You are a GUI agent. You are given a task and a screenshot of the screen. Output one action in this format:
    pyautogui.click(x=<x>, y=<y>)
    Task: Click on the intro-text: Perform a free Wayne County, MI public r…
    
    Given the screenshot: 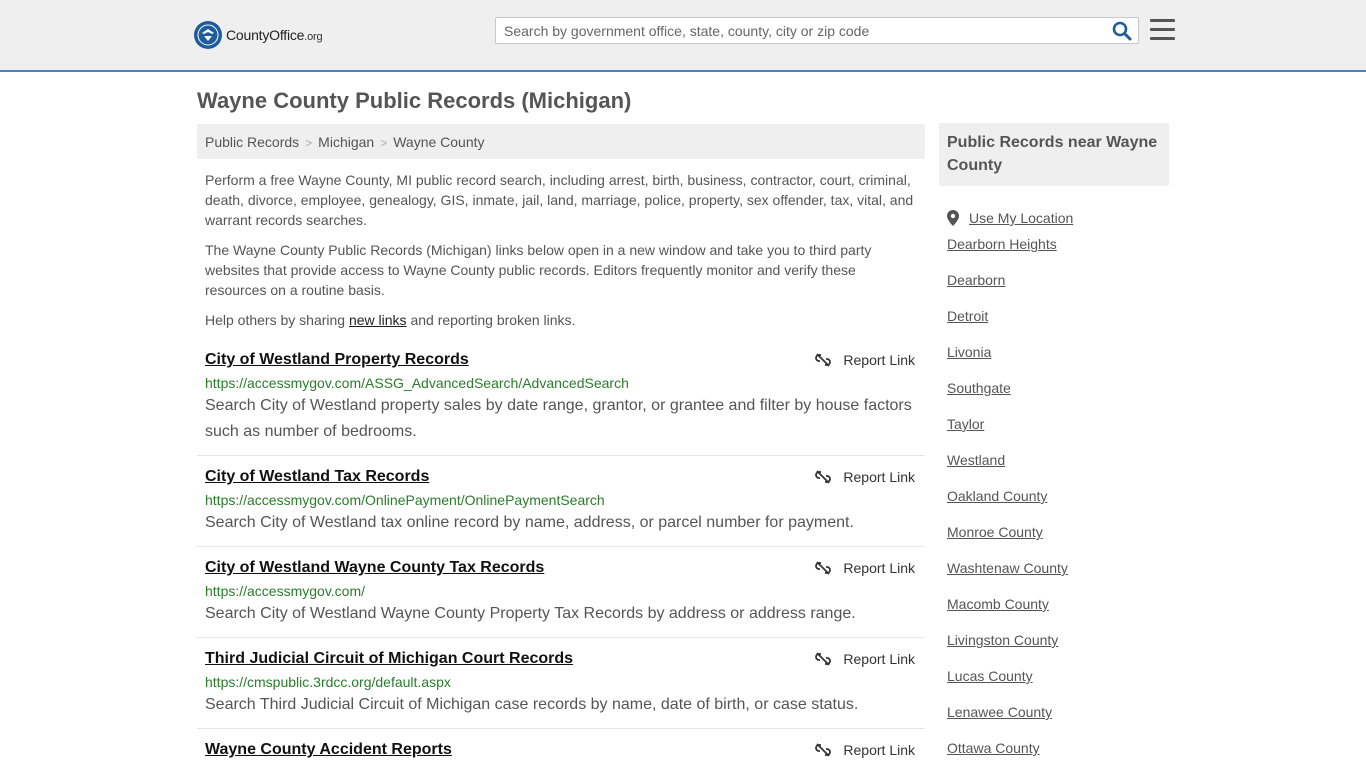 What is the action you would take?
    pyautogui.click(x=563, y=255)
    